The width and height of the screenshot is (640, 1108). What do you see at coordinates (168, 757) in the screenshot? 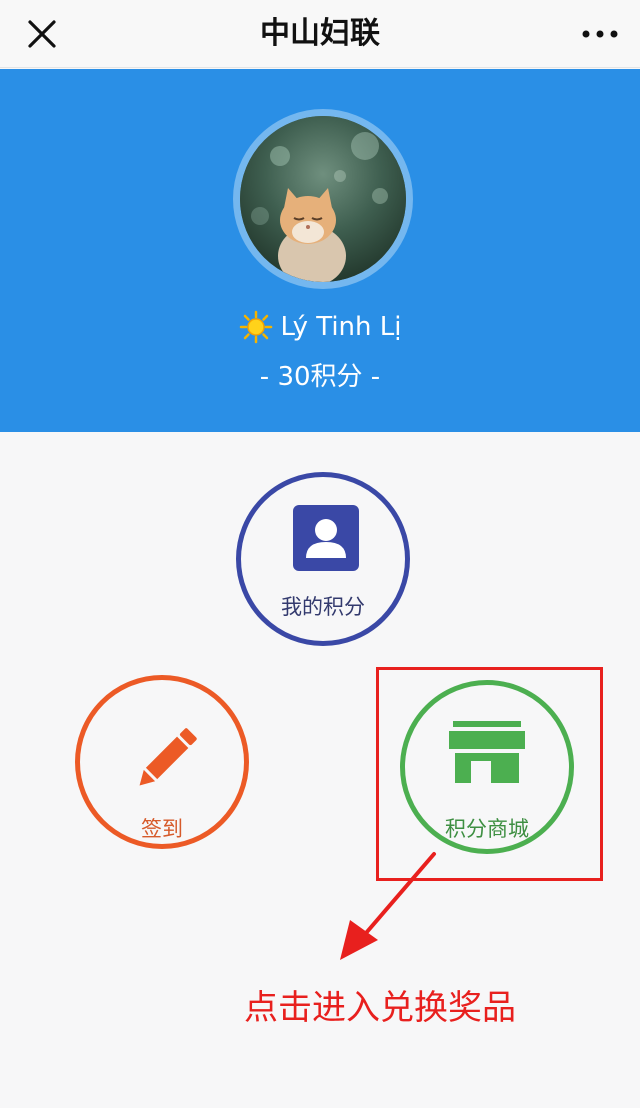
I see `pencil-icon` at bounding box center [168, 757].